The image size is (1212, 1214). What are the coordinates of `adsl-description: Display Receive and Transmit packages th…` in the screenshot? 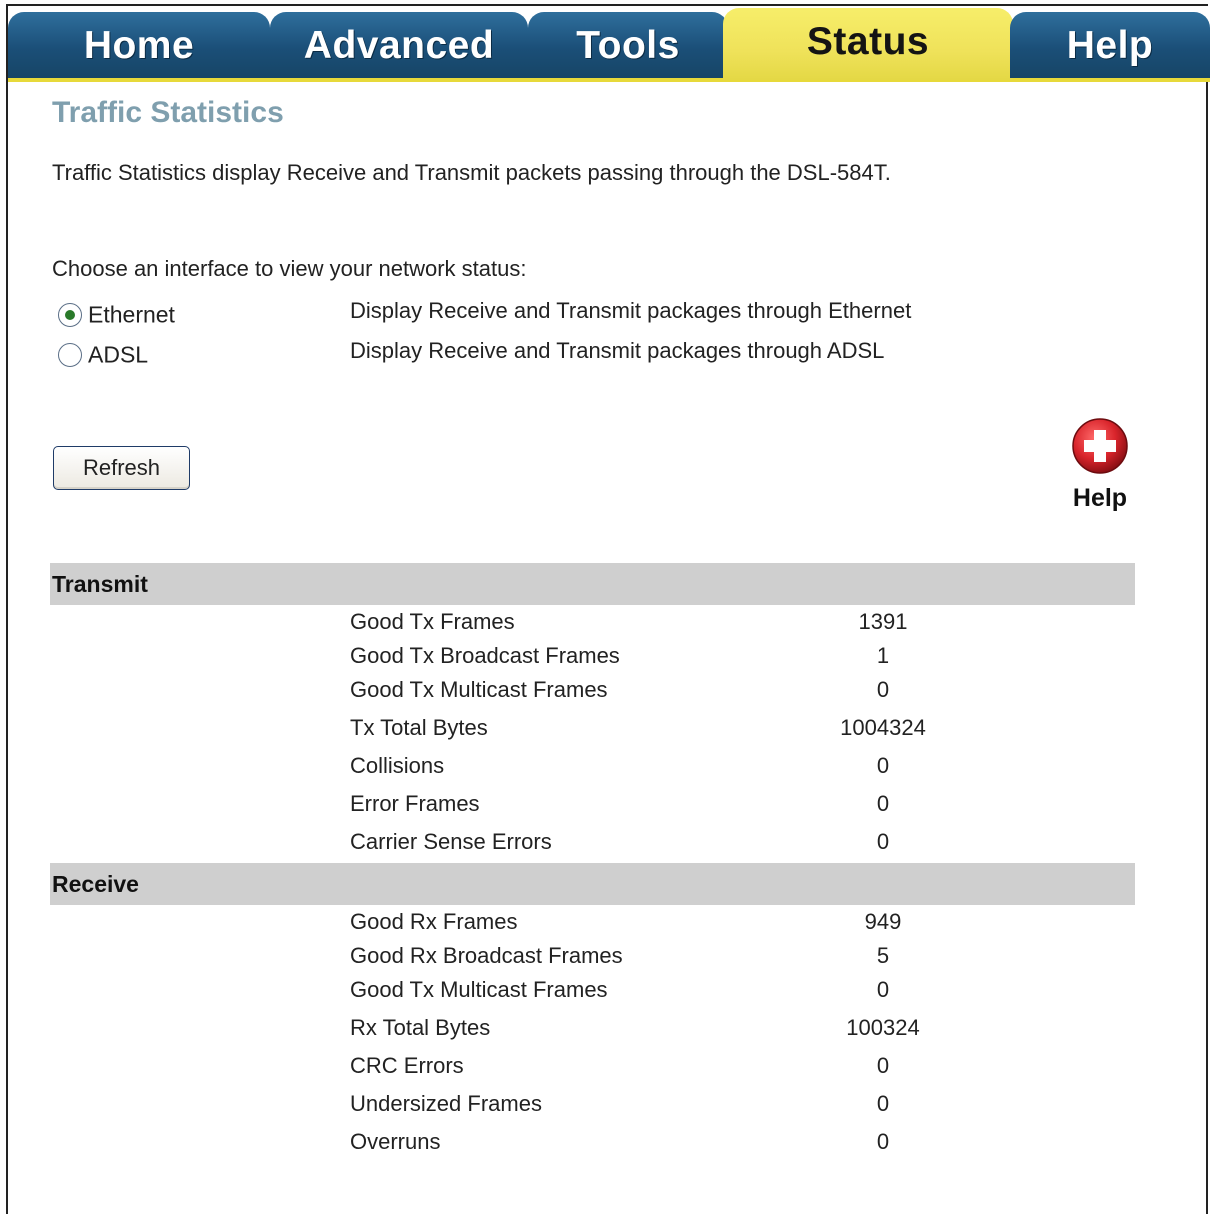 It's located at (617, 350).